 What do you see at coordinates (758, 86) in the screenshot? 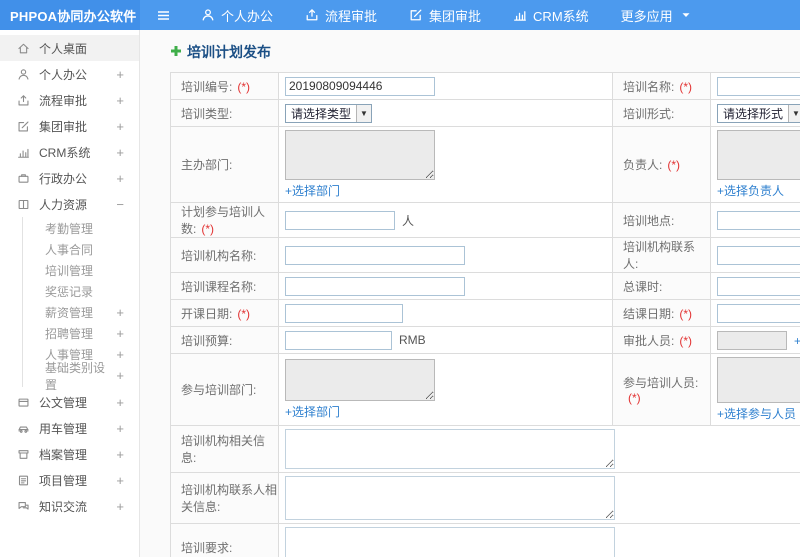
I see `training-name-input` at bounding box center [758, 86].